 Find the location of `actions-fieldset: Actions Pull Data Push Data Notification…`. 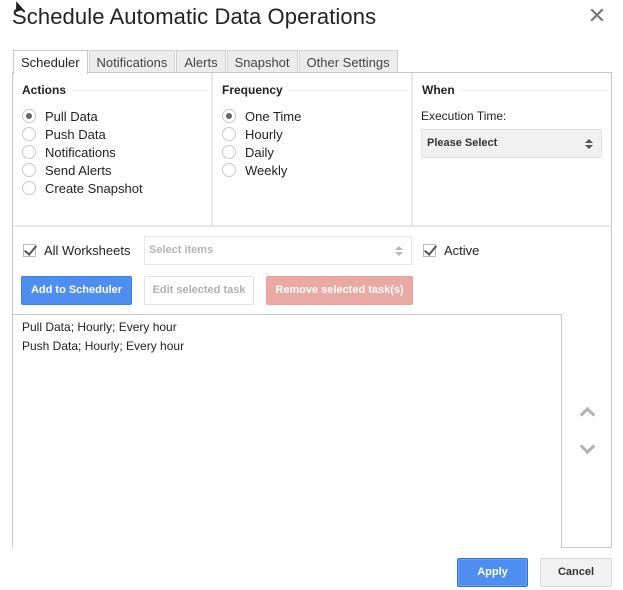

actions-fieldset: Actions Pull Data Push Data Notification… is located at coordinates (113, 149).